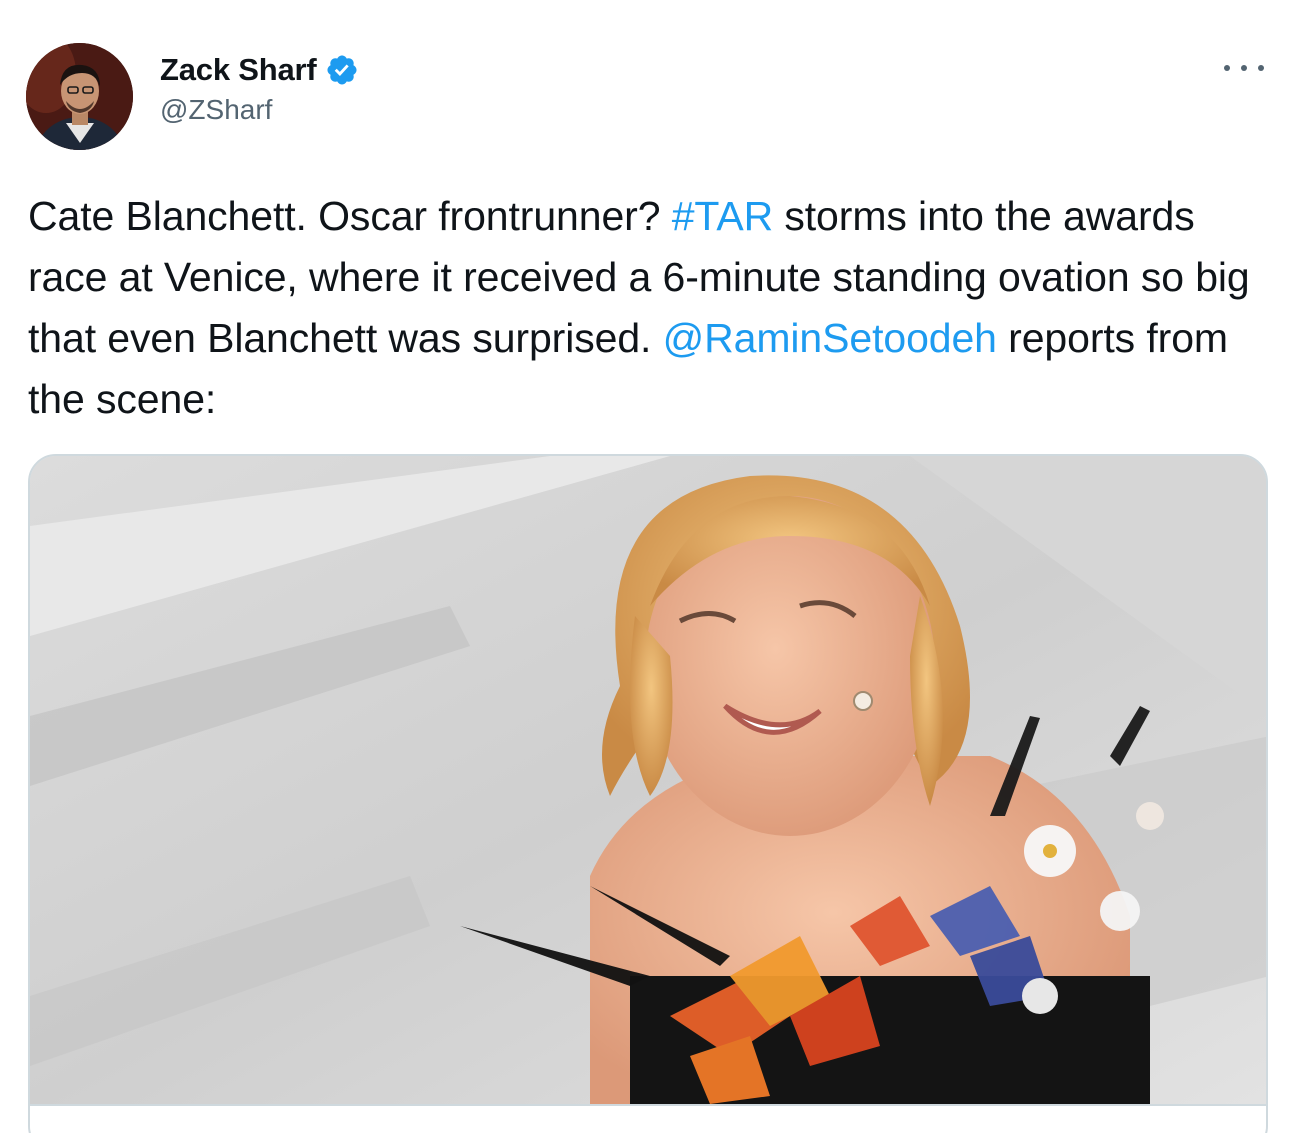  What do you see at coordinates (238, 70) in the screenshot?
I see `display-name: Zack Sharf` at bounding box center [238, 70].